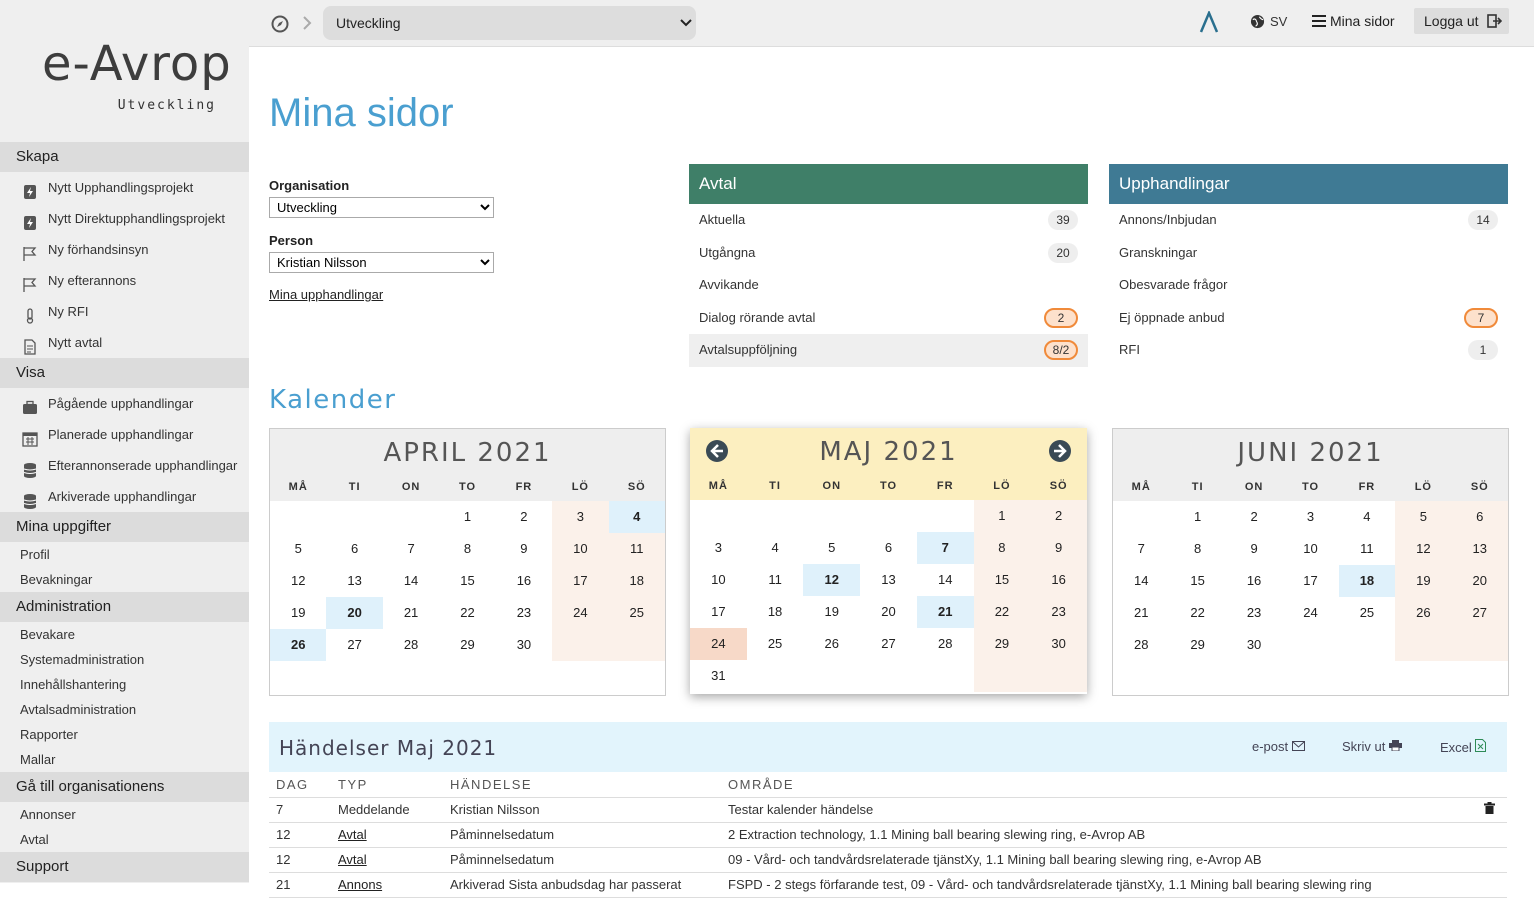 This screenshot has width=1534, height=898. What do you see at coordinates (888, 220) in the screenshot?
I see `panel-row-aktuella: Aktuella 39` at bounding box center [888, 220].